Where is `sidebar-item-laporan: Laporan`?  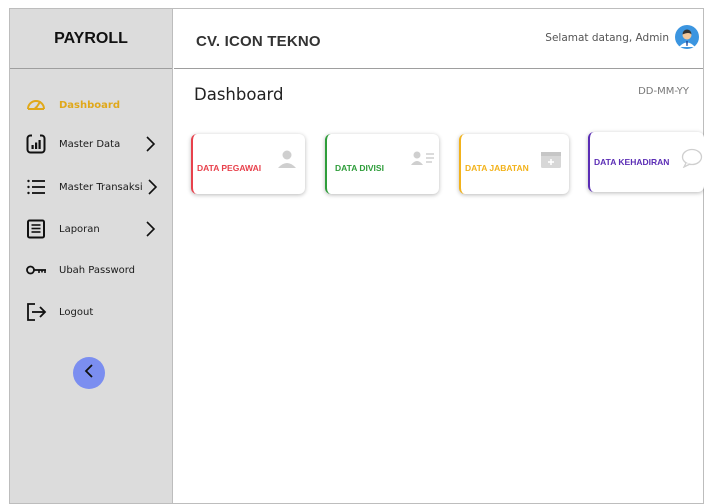
sidebar-item-laporan: Laporan is located at coordinates (91, 229).